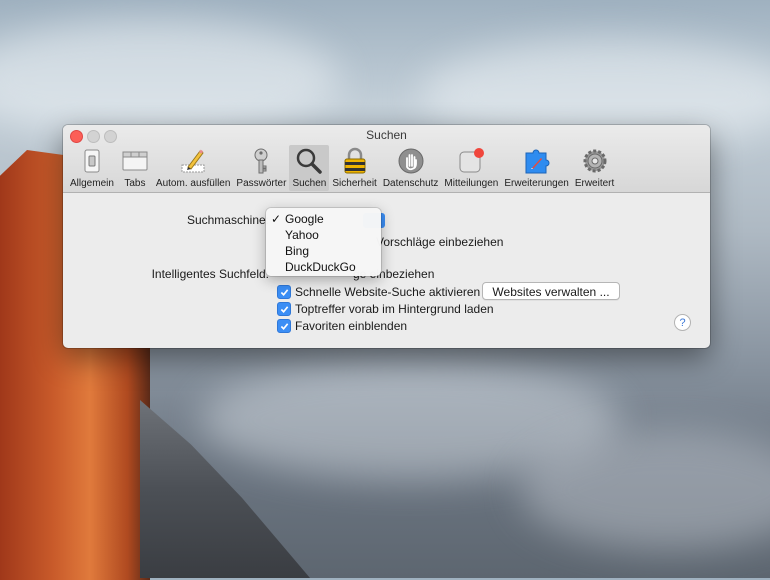 This screenshot has width=770, height=580. I want to click on tab-label: Autom. ausfüllen, so click(193, 183).